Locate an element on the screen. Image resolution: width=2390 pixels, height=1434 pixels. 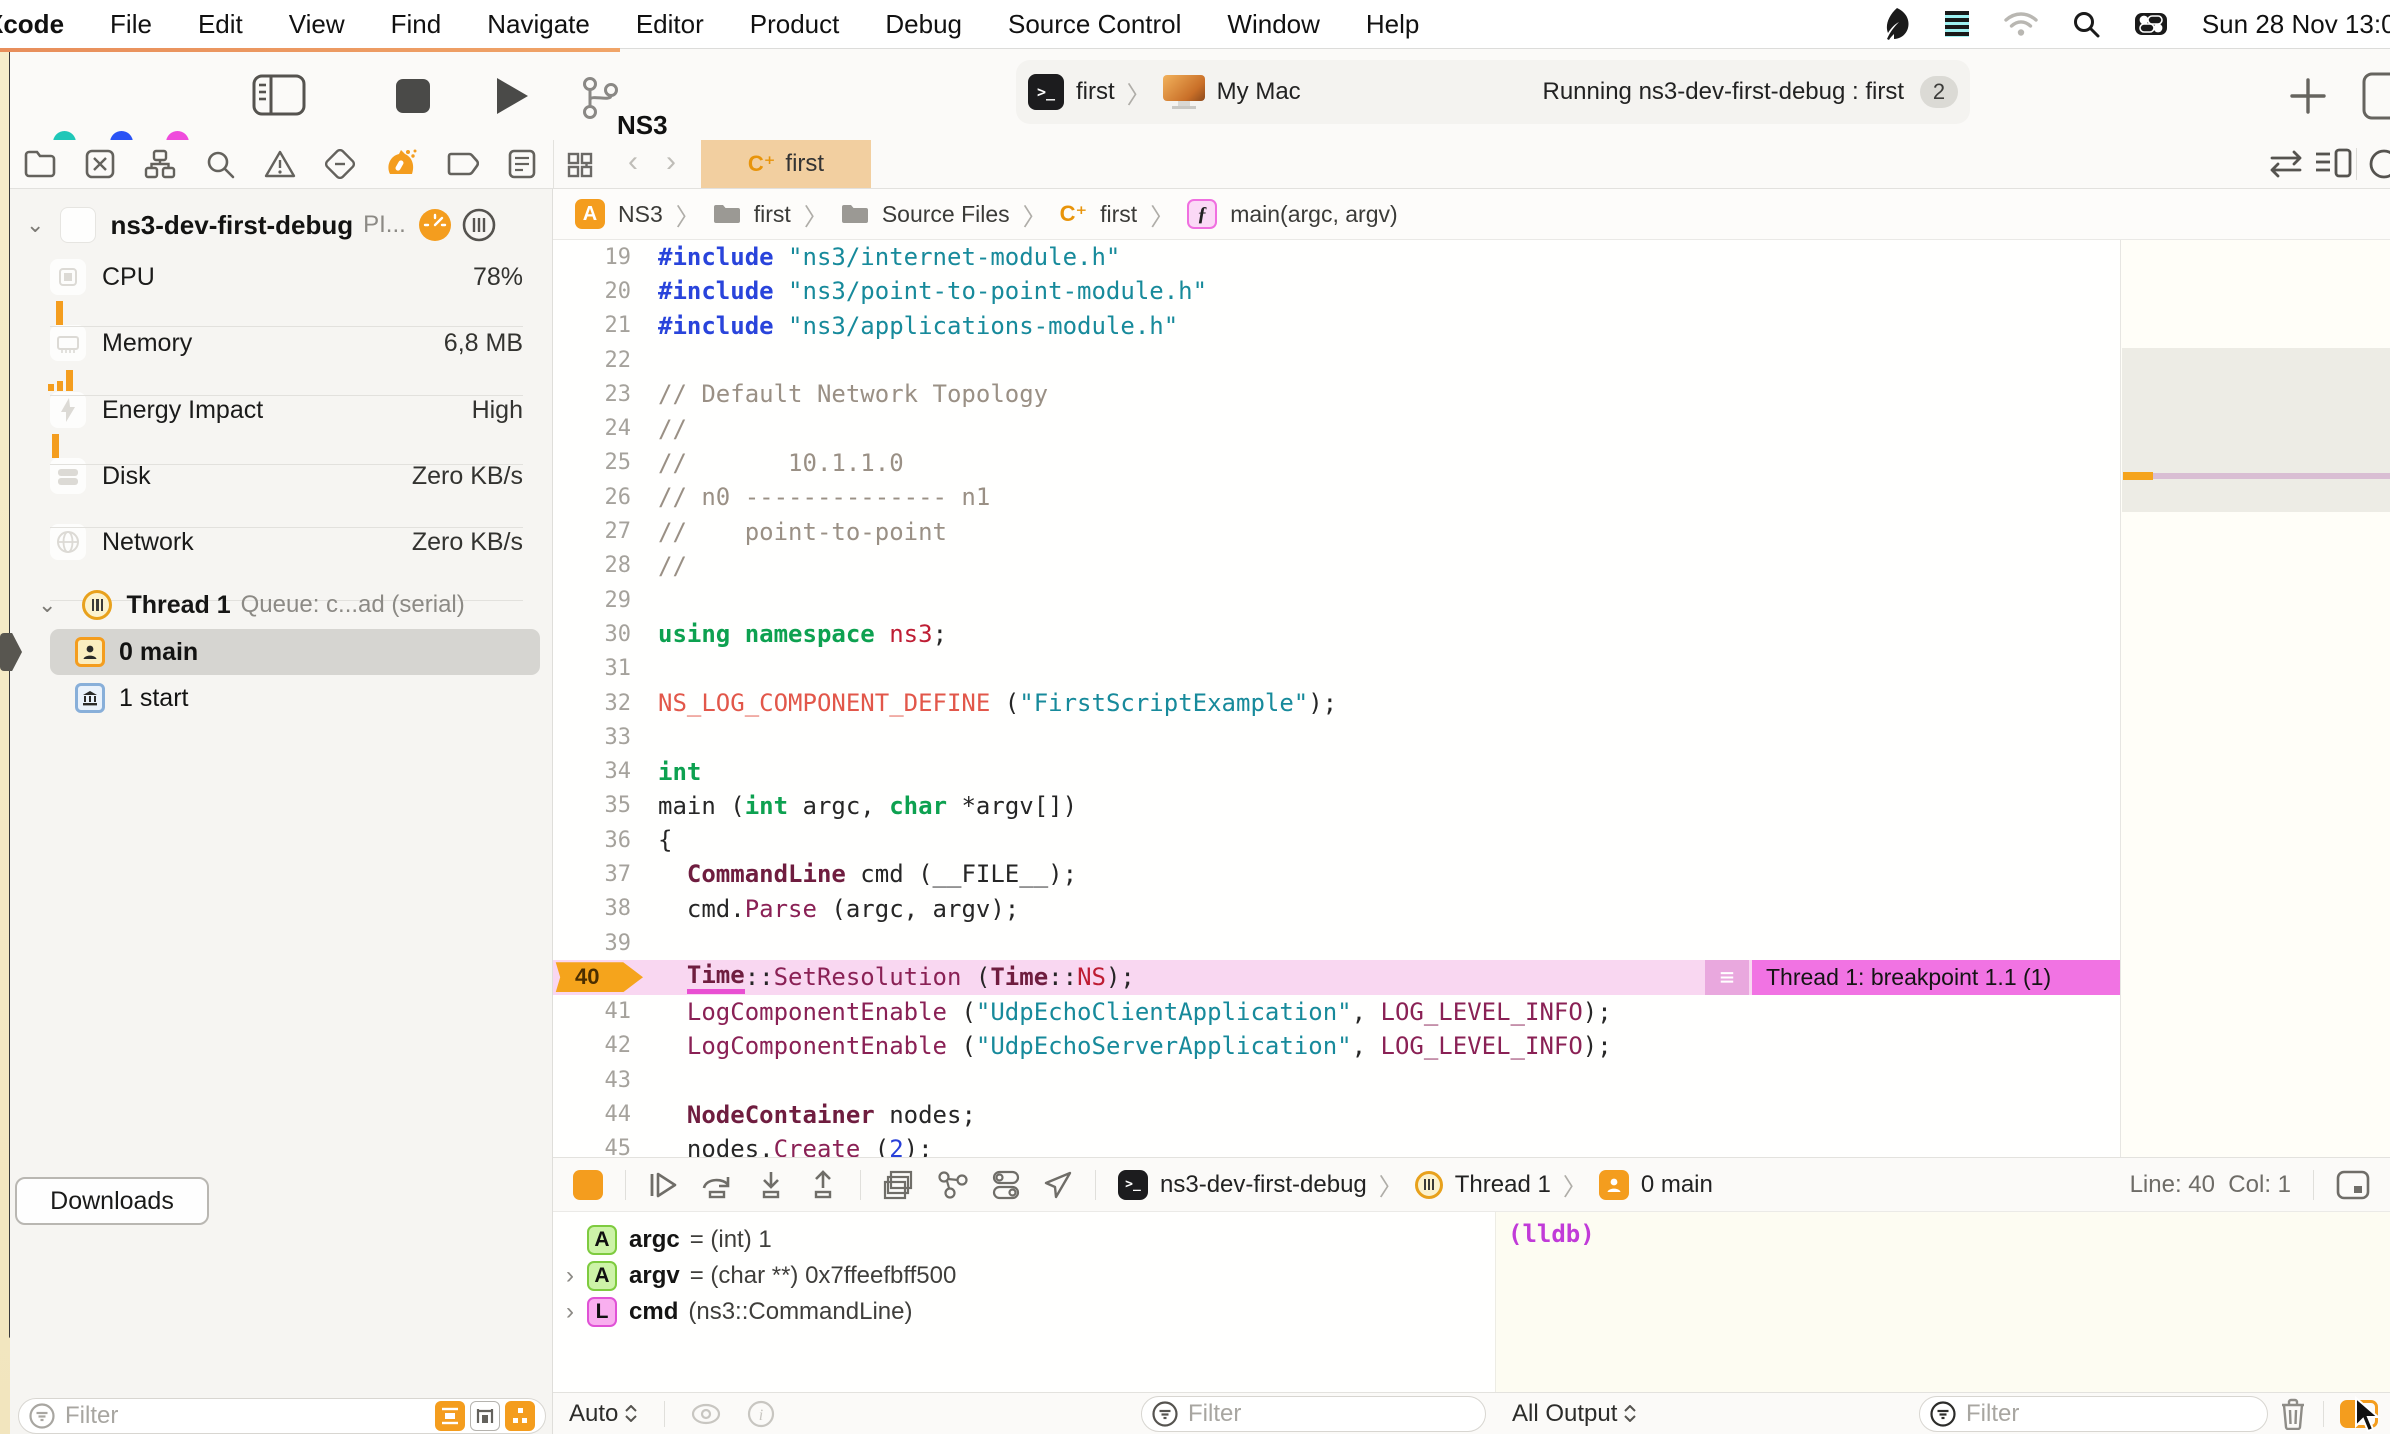
editor-options-icon is located at coordinates (2334, 164).